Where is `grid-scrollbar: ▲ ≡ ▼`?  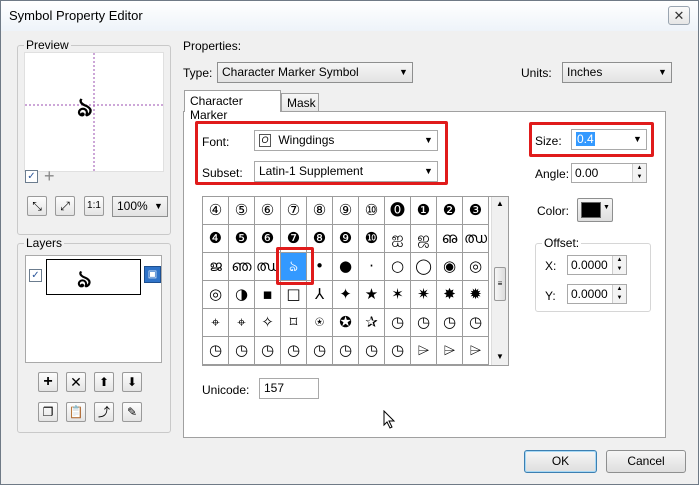 grid-scrollbar: ▲ ≡ ▼ is located at coordinates (499, 281).